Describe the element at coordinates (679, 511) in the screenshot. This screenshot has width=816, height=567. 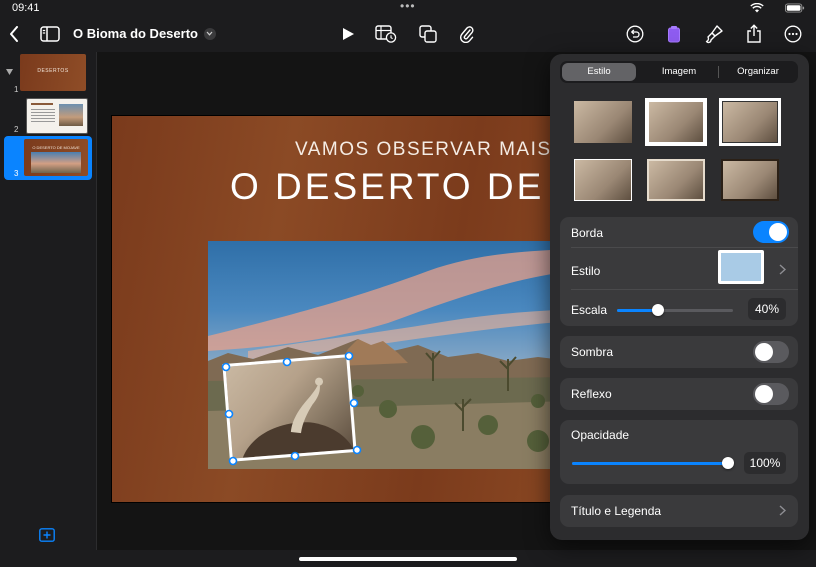
I see `title-caption-row: Título e Legenda` at that location.